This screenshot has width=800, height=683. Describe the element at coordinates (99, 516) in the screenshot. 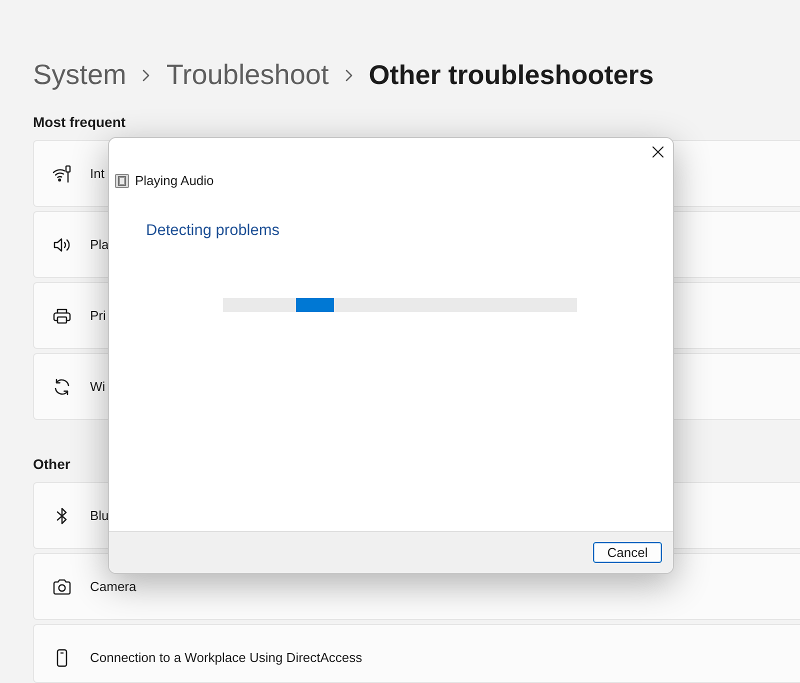

I see `item-label: Blu` at that location.